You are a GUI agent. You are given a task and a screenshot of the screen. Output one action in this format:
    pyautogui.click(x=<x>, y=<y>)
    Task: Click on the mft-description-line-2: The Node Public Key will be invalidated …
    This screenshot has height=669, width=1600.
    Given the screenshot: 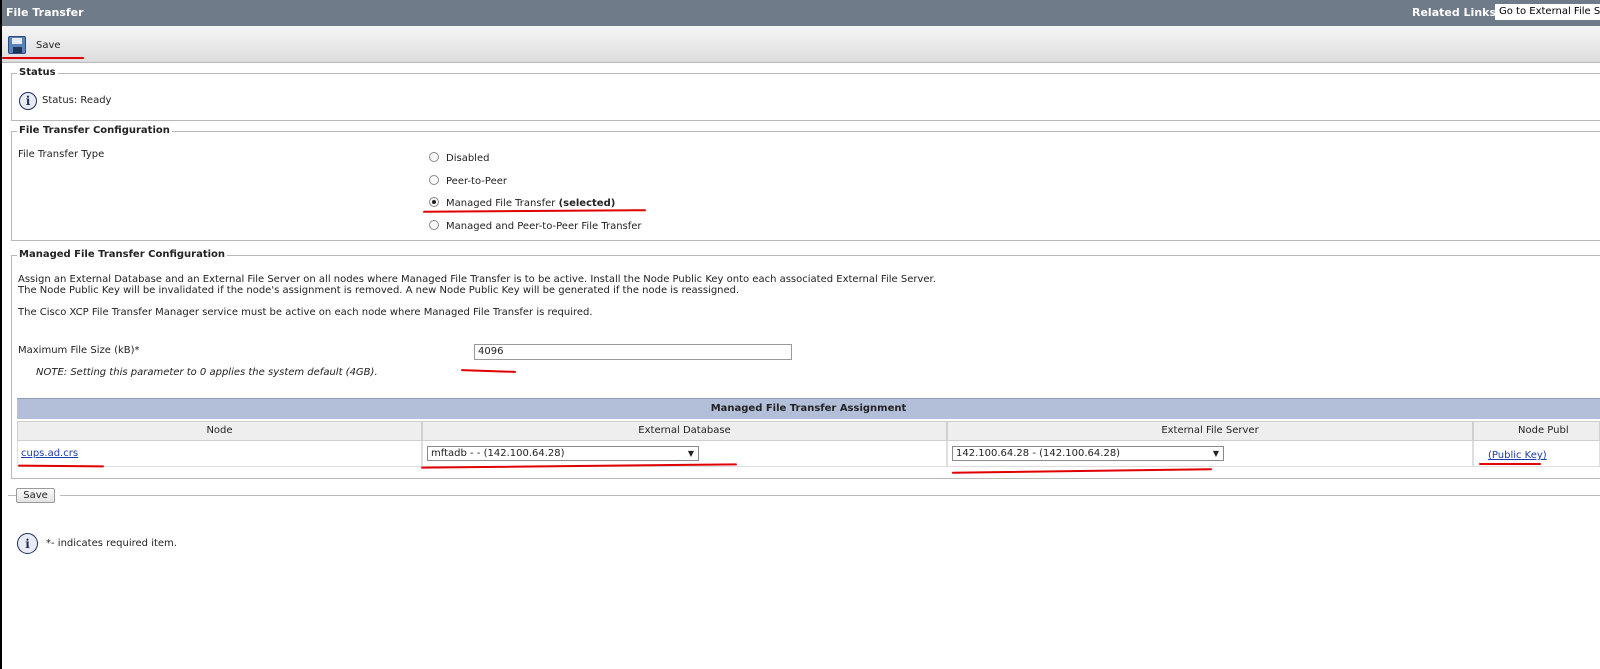 What is the action you would take?
    pyautogui.click(x=379, y=290)
    